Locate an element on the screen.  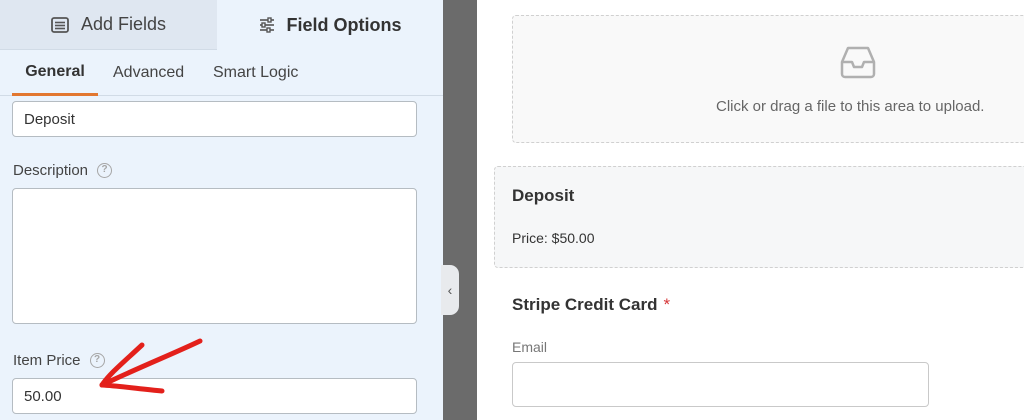
field-options-subtabs: General Advanced Smart Logic is located at coordinates (221, 73).